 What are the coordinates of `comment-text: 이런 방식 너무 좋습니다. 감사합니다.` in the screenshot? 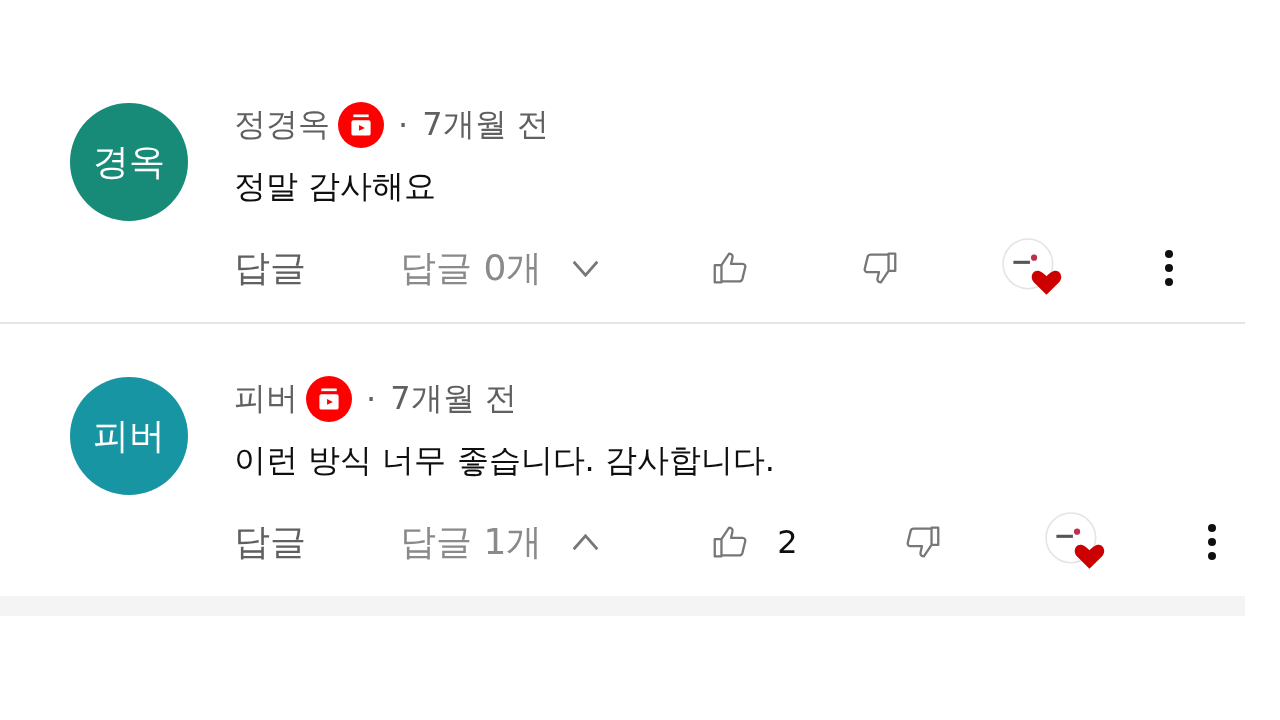 It's located at (505, 460).